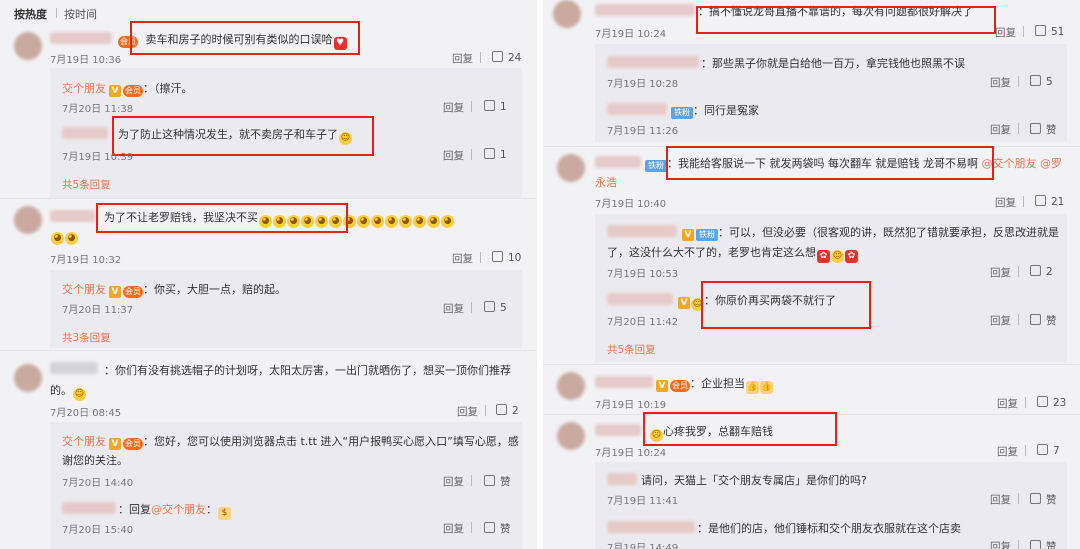 The height and width of the screenshot is (549, 1080). Describe the element at coordinates (134, 509) in the screenshot. I see `reply-prefix: ：回复` at that location.